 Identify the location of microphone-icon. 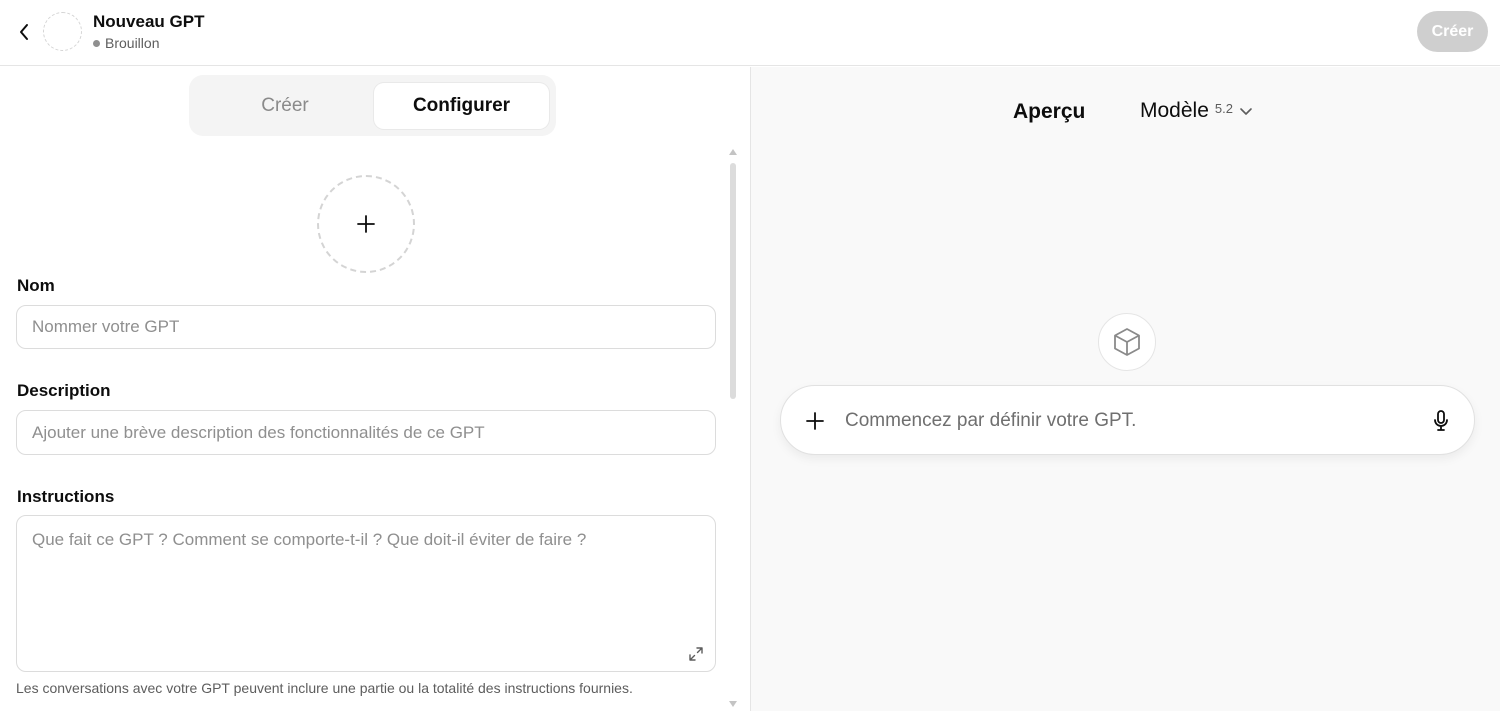
(1441, 420).